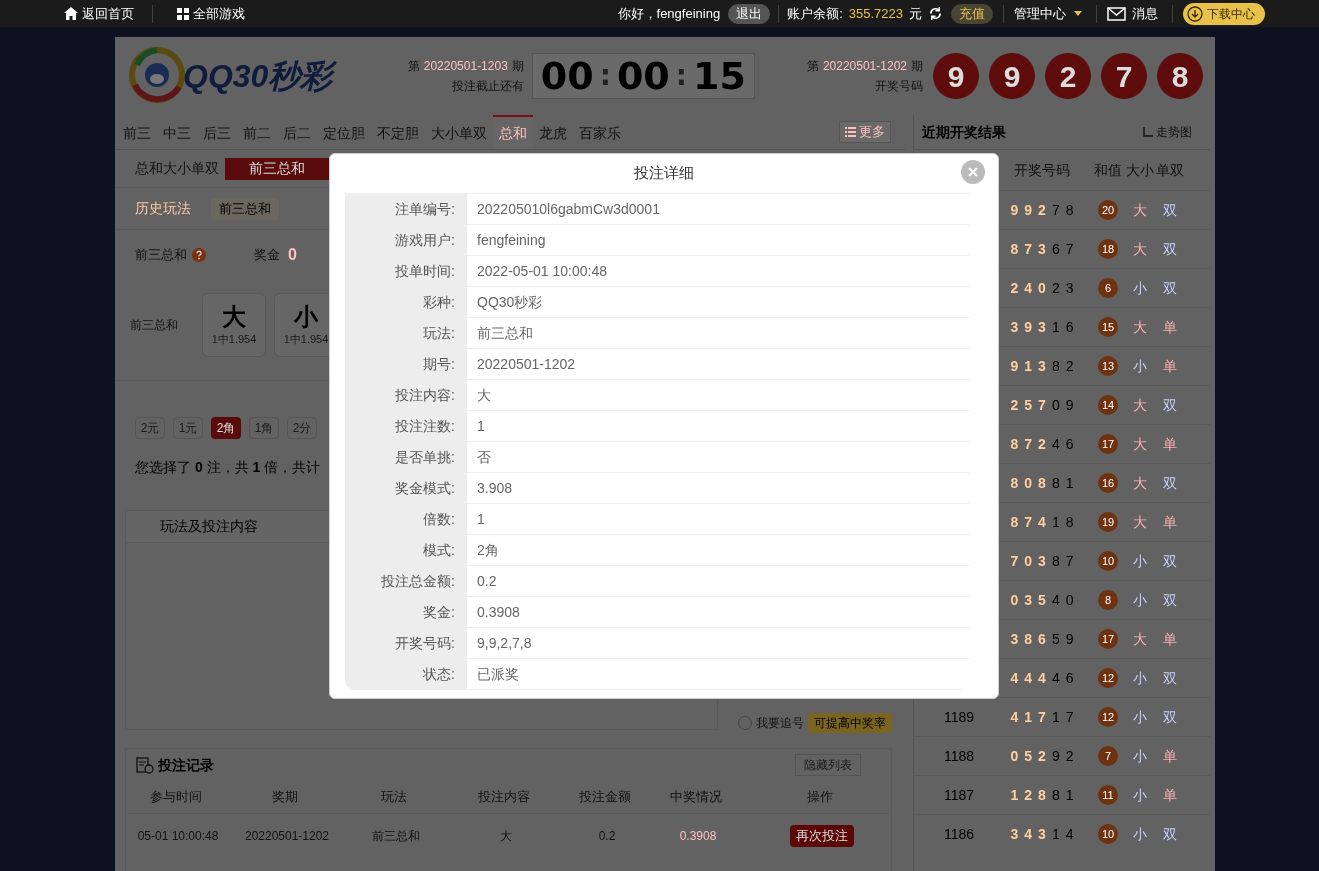 The image size is (1319, 871). What do you see at coordinates (865, 132) in the screenshot?
I see `more-button: 更多` at bounding box center [865, 132].